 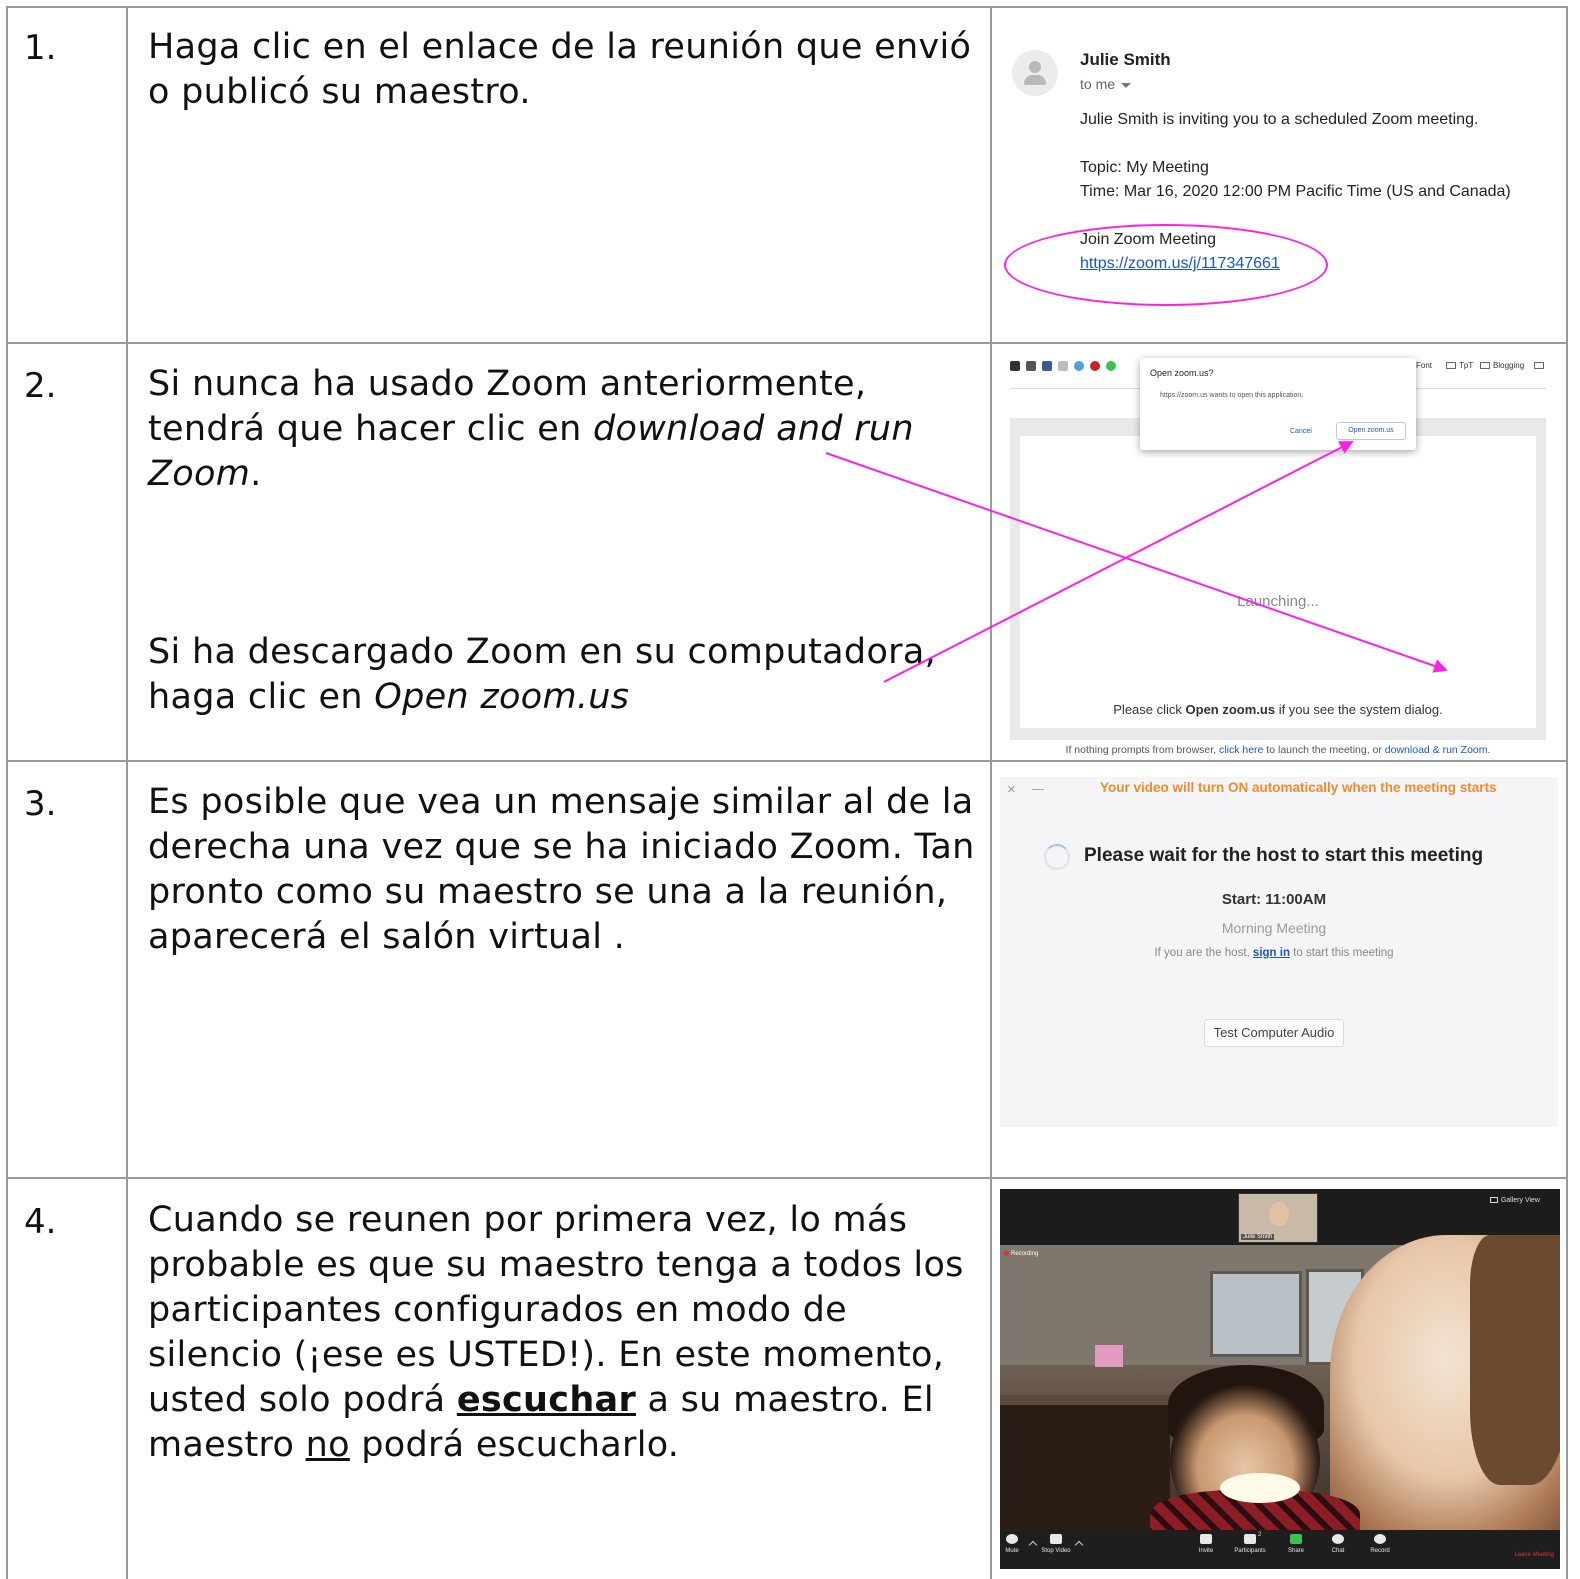 I want to click on bookmark-font: Font, so click(x=1424, y=365).